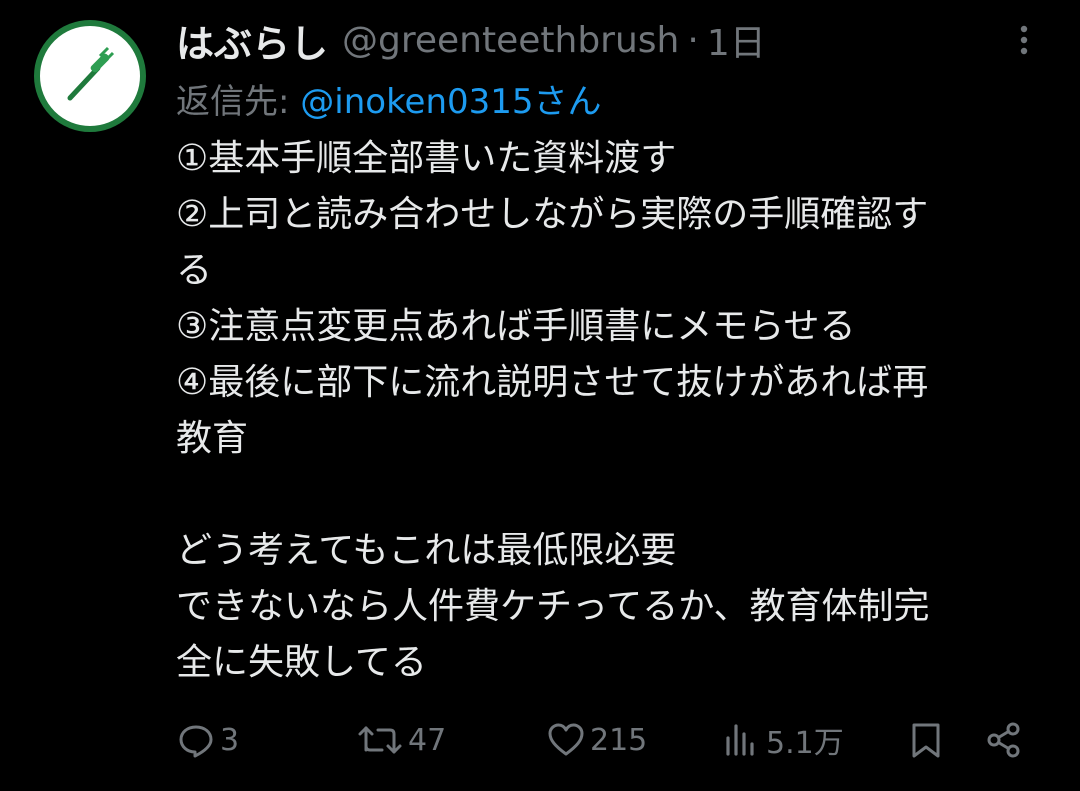 The image size is (1080, 791). I want to click on repost-icon, so click(380, 740).